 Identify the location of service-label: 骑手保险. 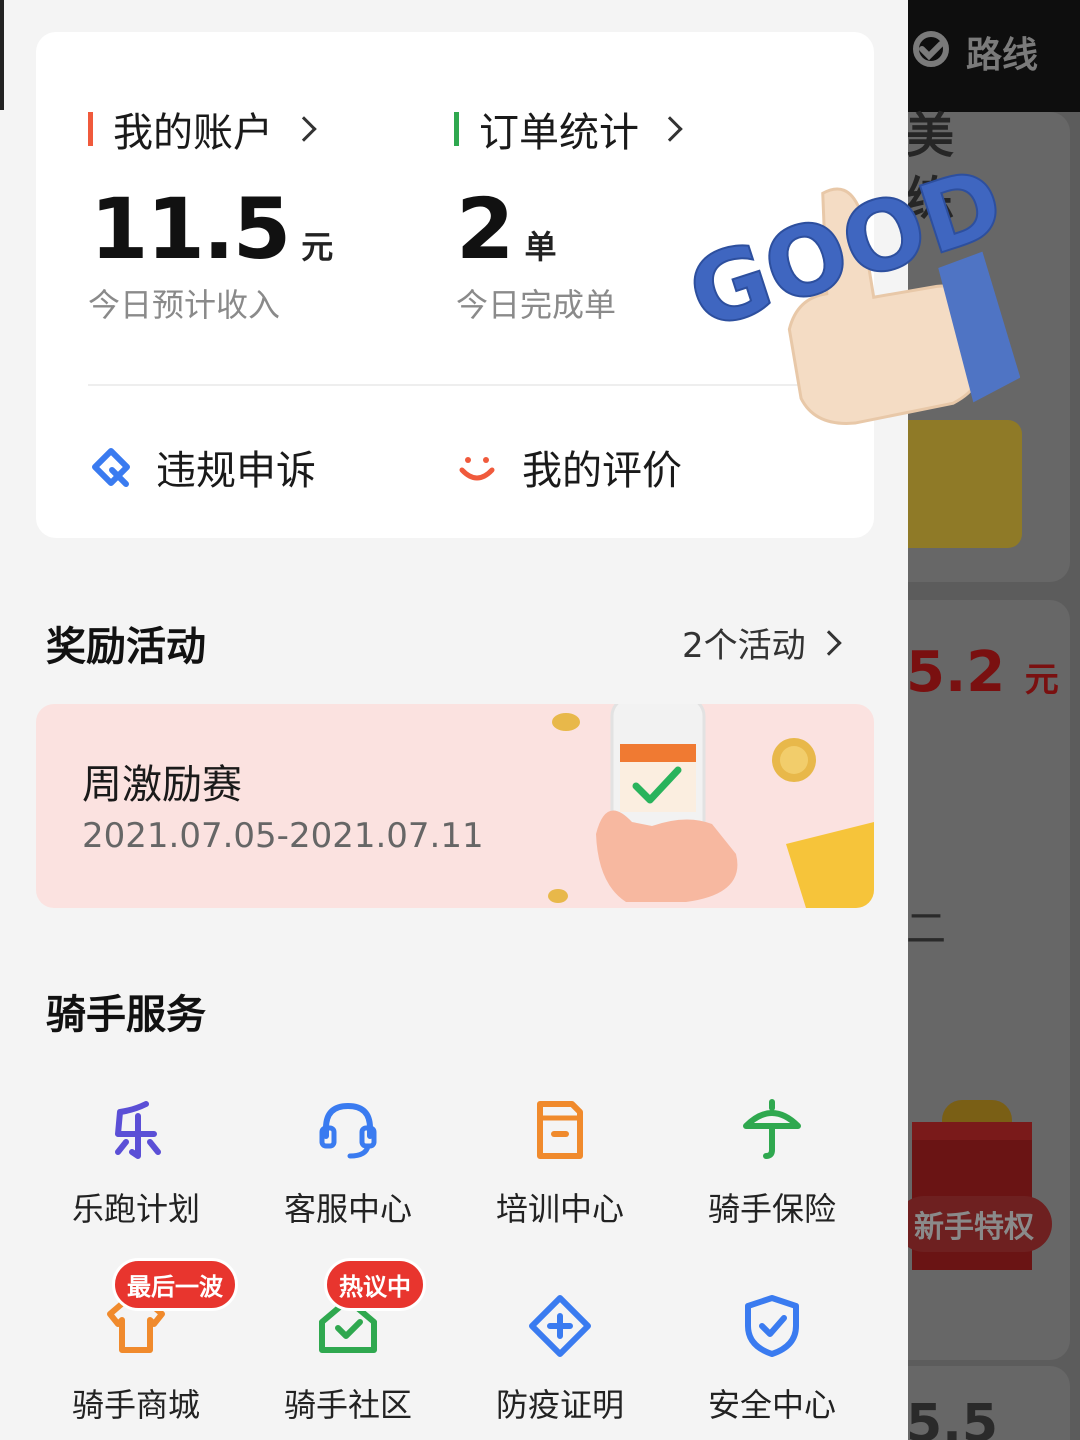
(771, 1209).